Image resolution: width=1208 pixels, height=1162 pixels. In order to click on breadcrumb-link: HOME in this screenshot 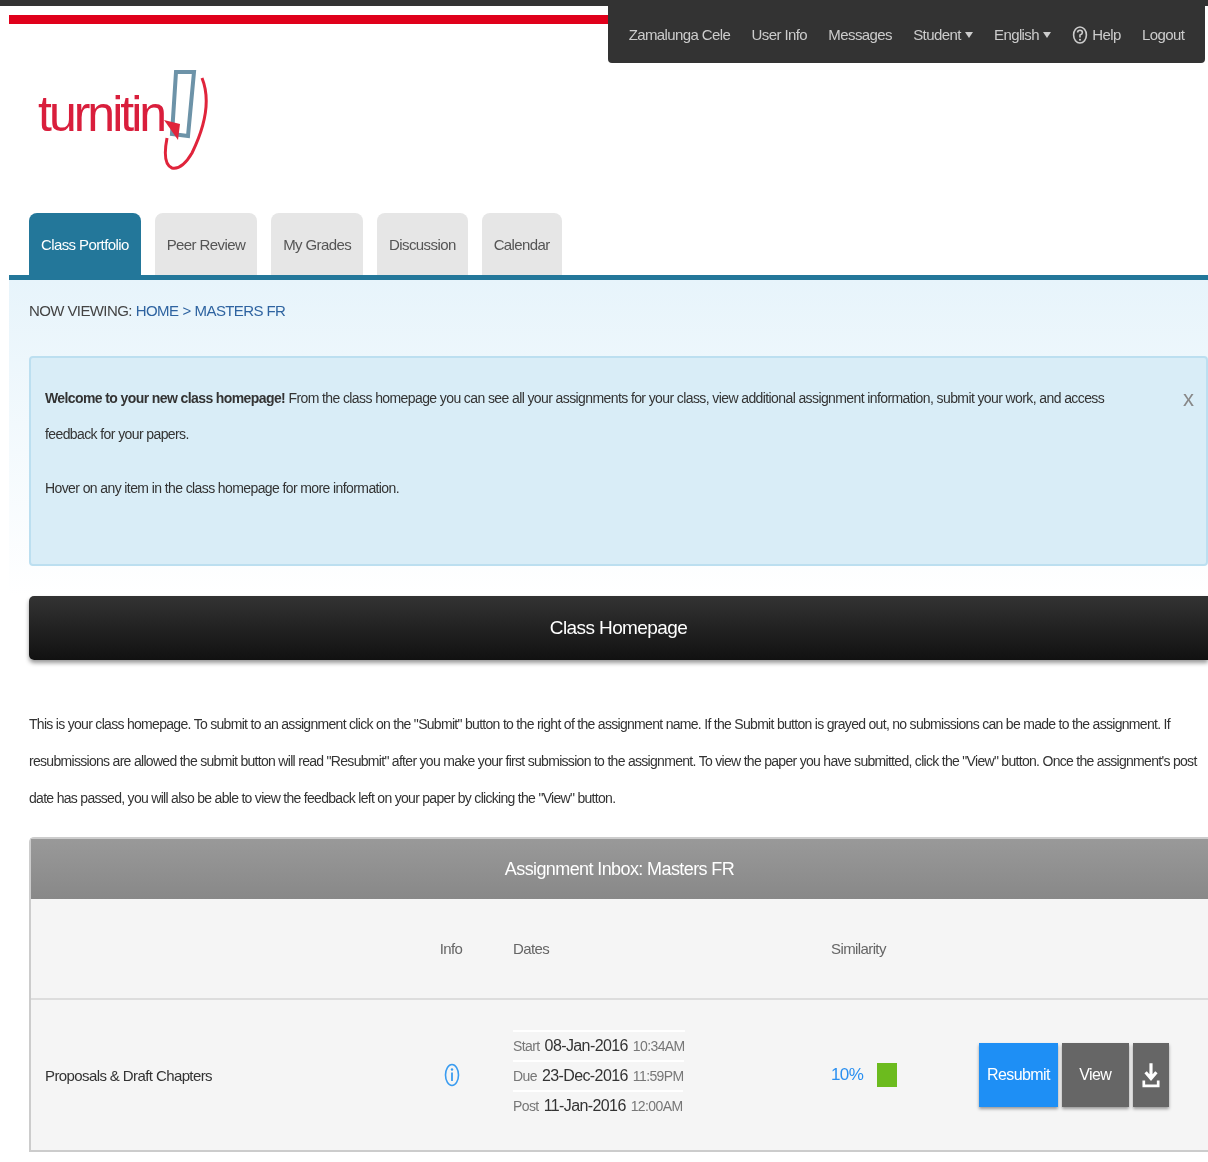, I will do `click(157, 310)`.